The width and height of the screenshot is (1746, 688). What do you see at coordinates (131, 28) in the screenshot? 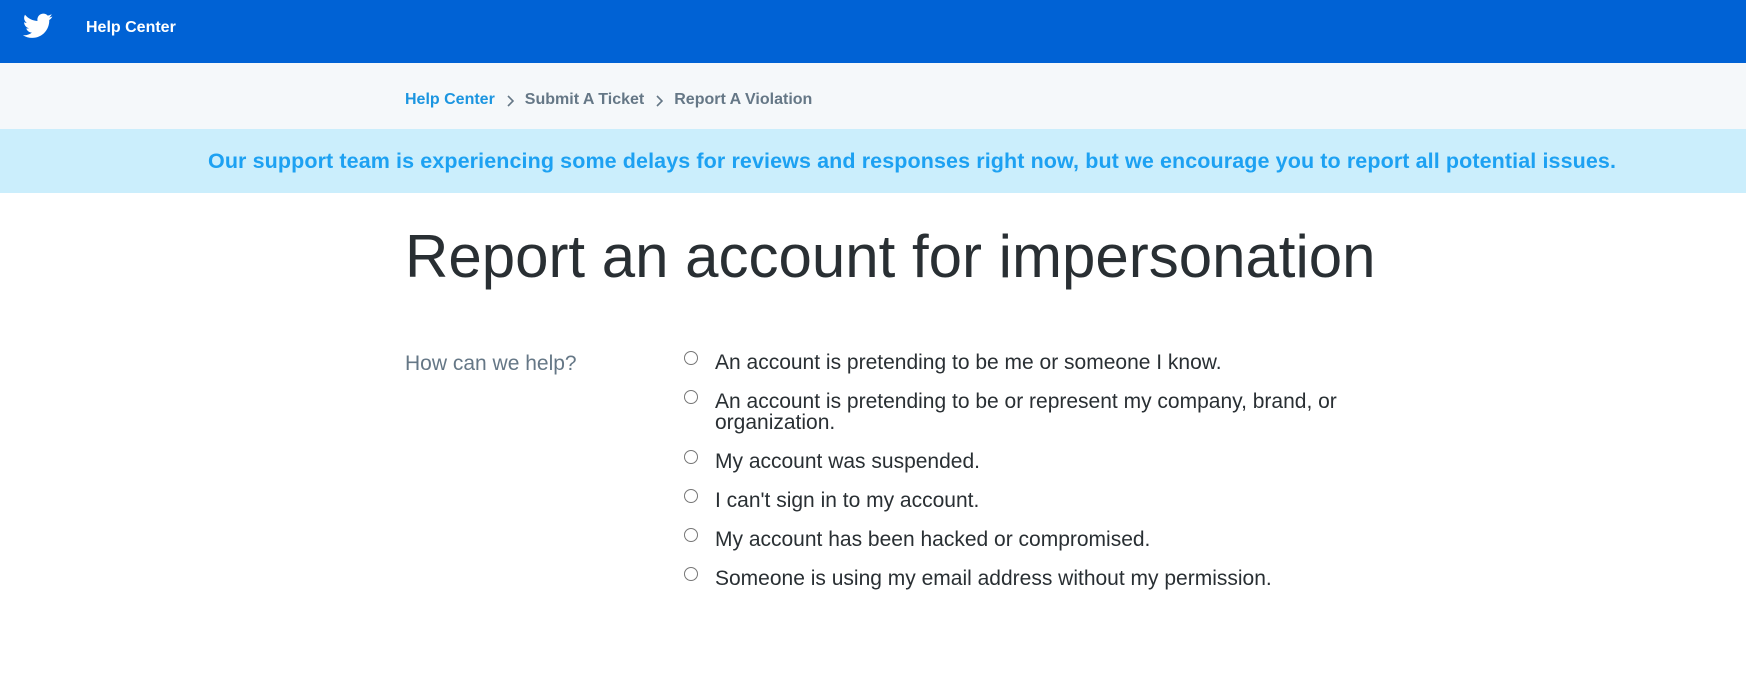
I see `help-center-home-link: Help Center` at bounding box center [131, 28].